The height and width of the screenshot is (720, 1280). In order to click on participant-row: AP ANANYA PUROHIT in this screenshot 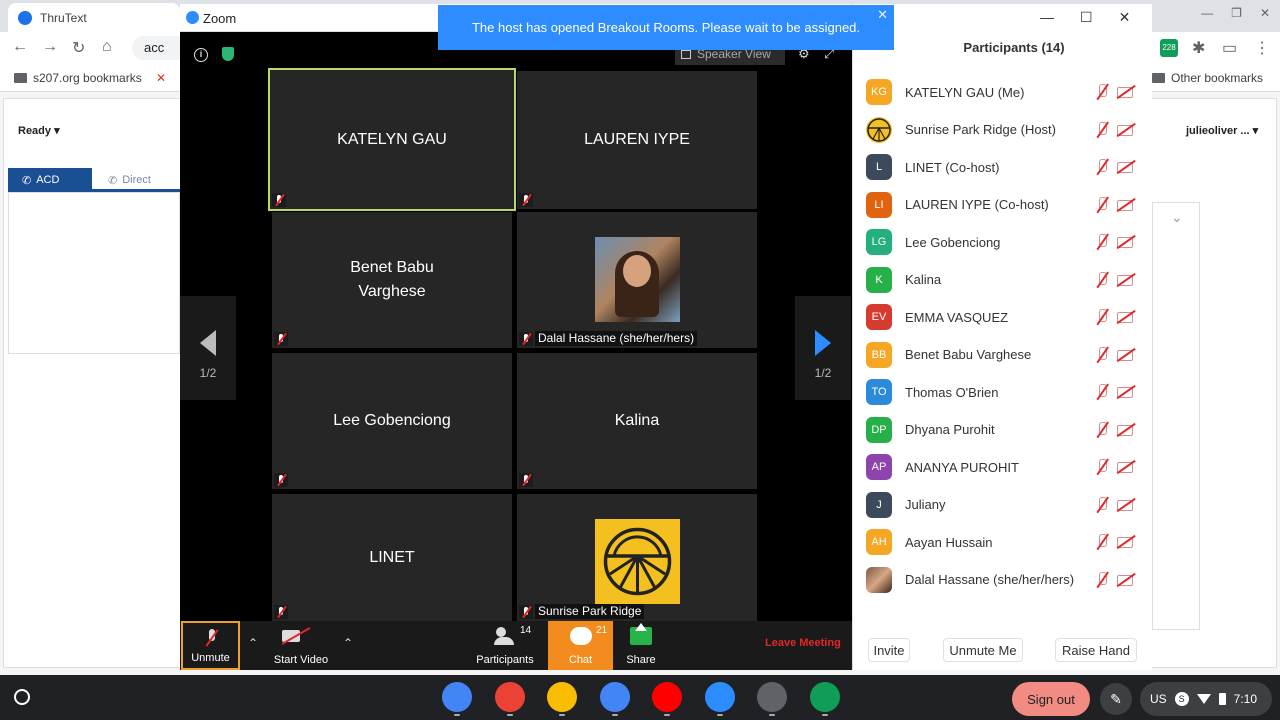, I will do `click(1004, 467)`.